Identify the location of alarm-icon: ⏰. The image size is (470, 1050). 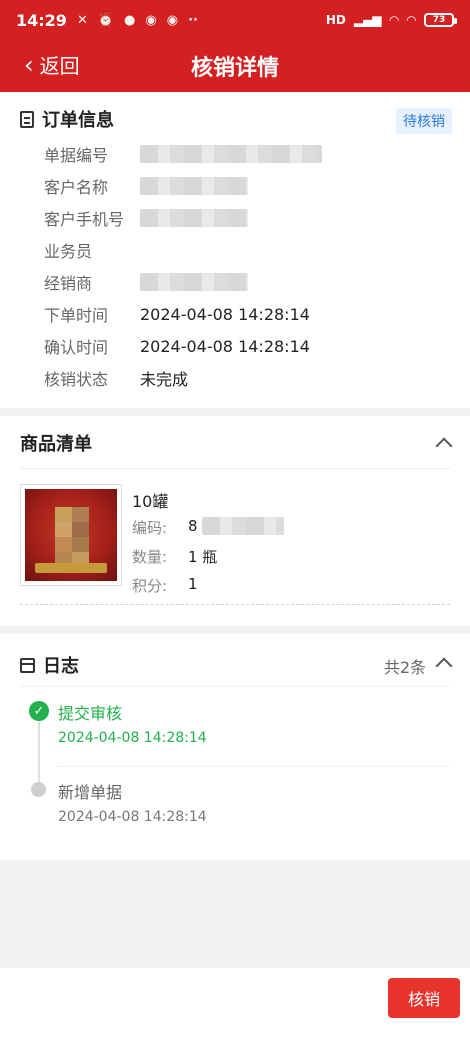
(106, 20).